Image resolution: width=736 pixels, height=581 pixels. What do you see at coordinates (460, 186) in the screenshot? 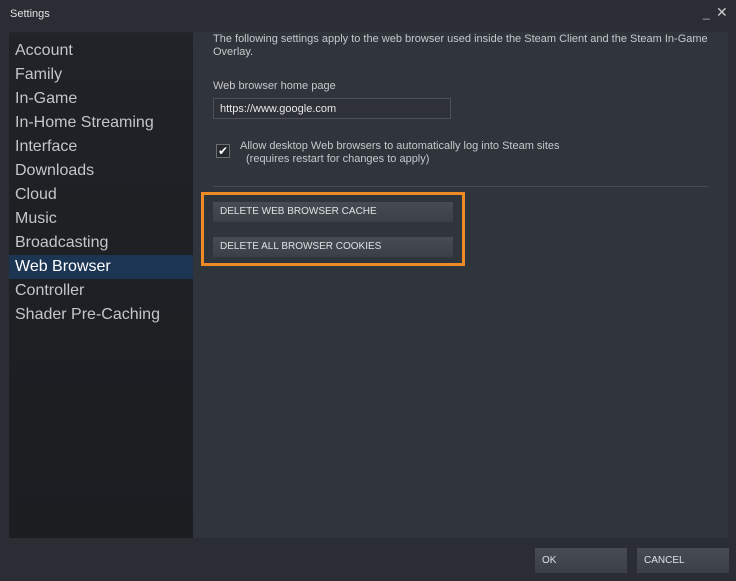
I see `section-divider` at bounding box center [460, 186].